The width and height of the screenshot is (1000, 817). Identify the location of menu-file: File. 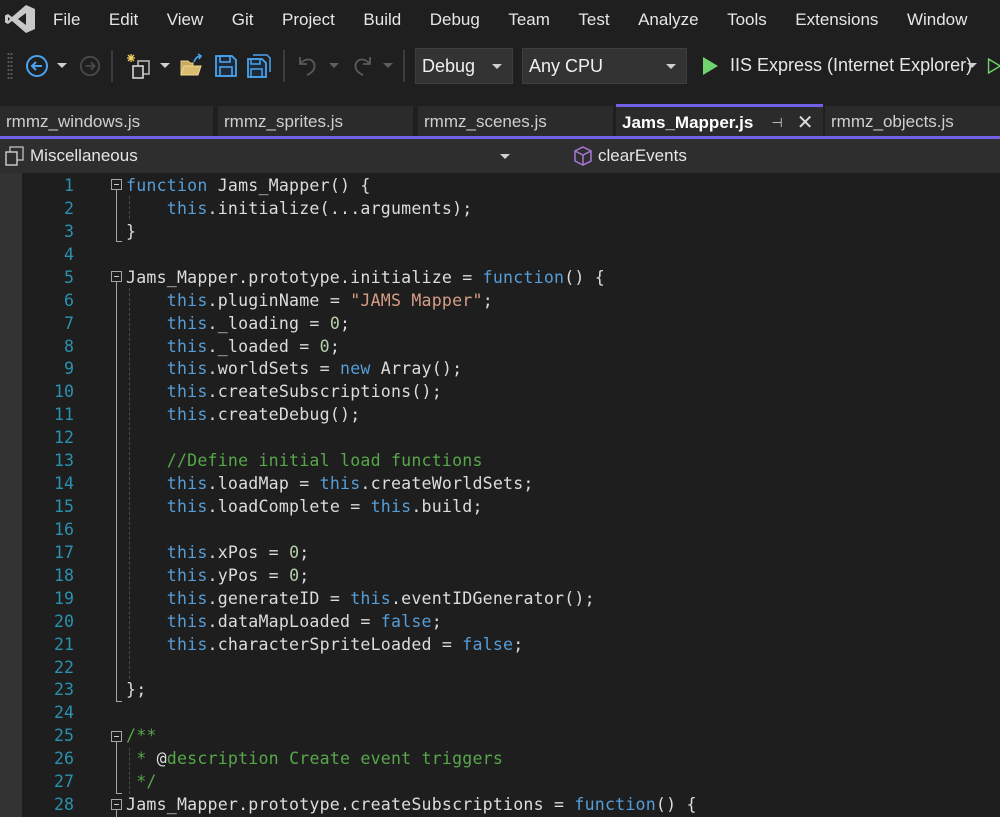
(66, 20).